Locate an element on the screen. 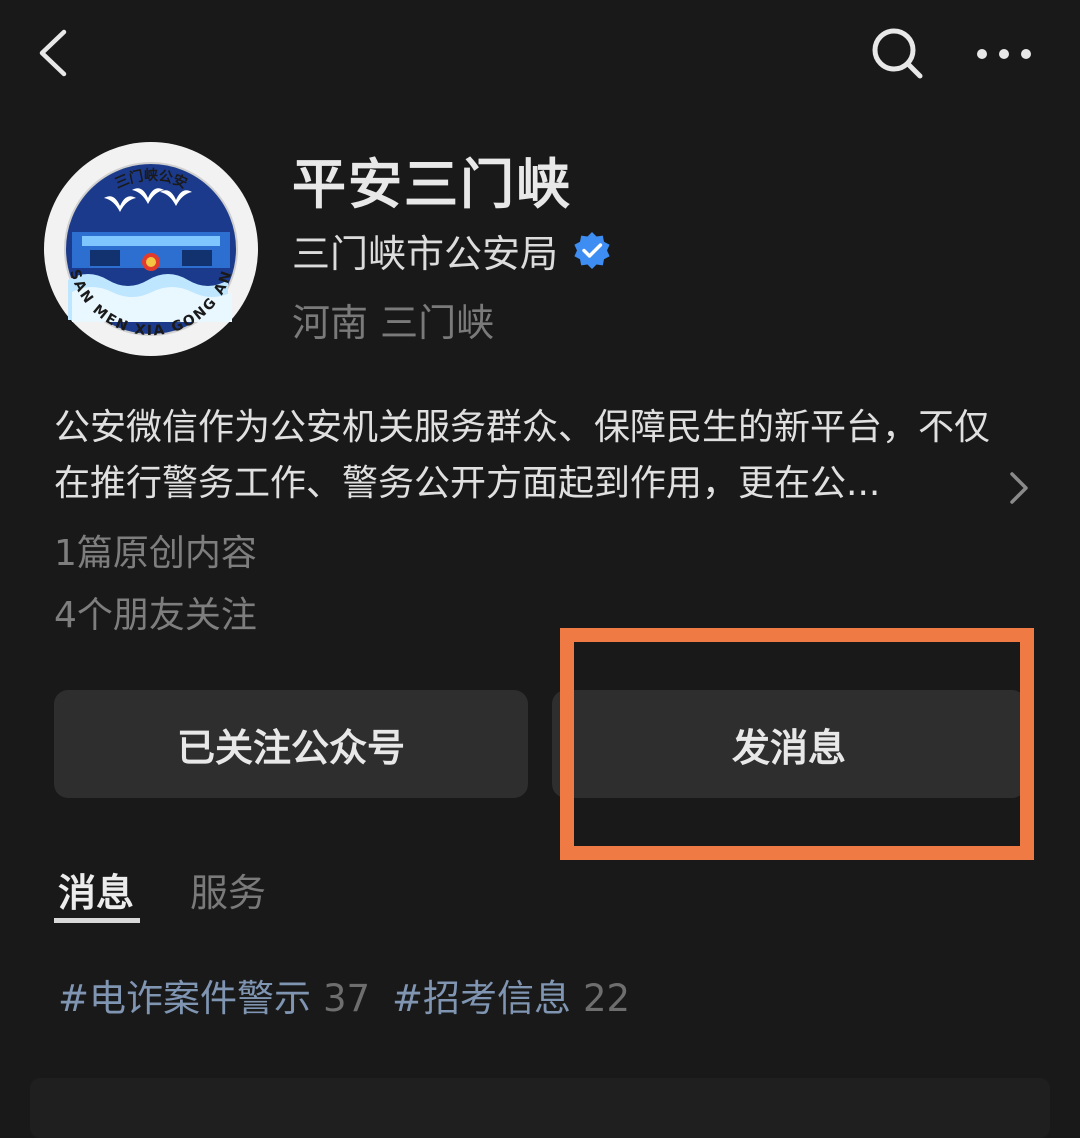  organization-row: 三门峡市公安局 is located at coordinates (452, 250).